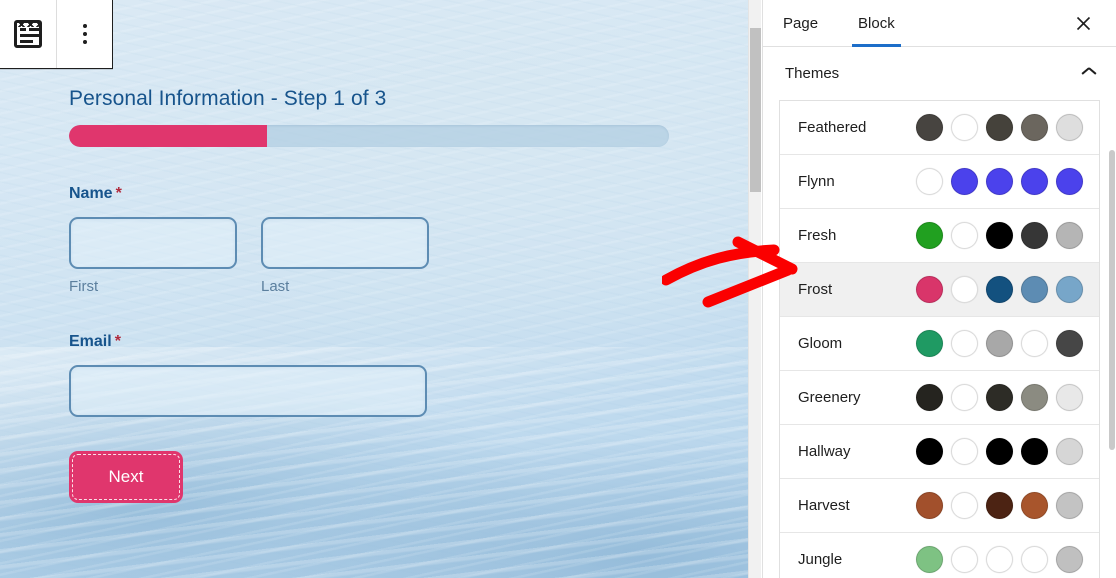 The height and width of the screenshot is (578, 1116). What do you see at coordinates (832, 127) in the screenshot?
I see `theme-name: Feathered` at bounding box center [832, 127].